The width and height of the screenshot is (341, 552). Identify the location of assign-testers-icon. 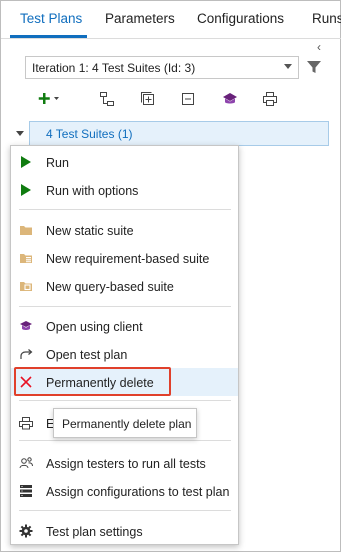
(26, 463).